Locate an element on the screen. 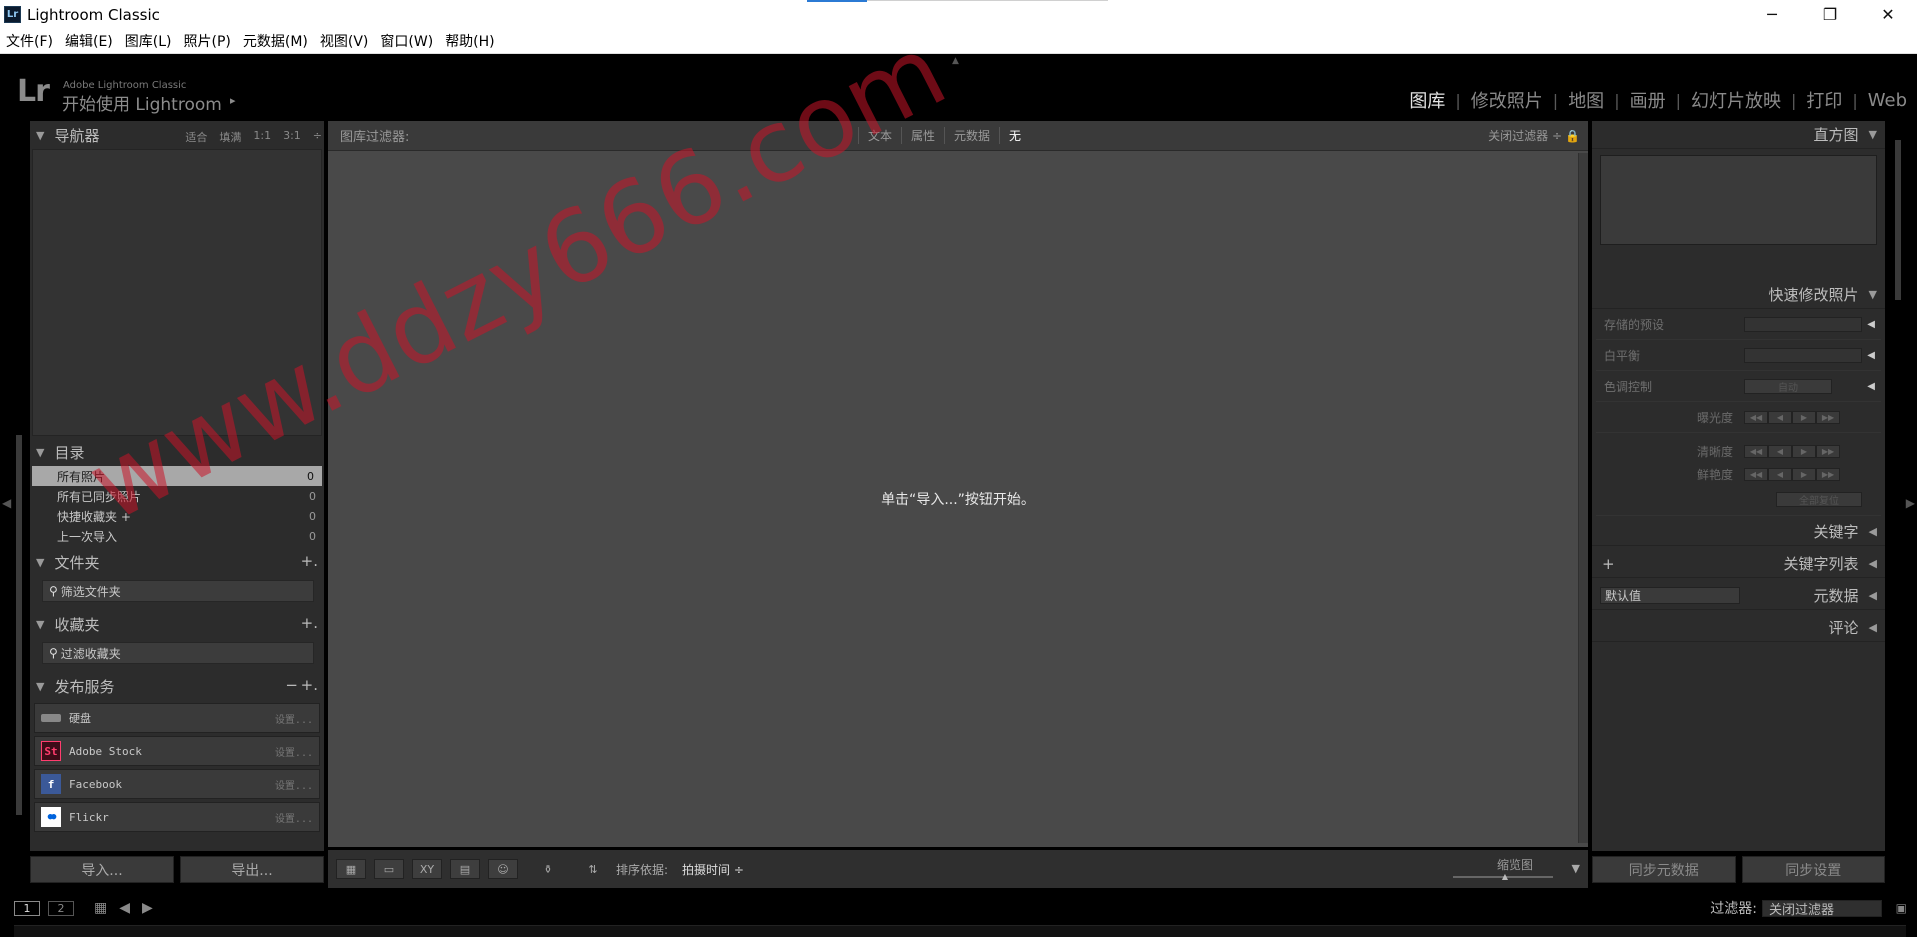 The width and height of the screenshot is (1917, 937). slider-knob-icon: ▲ is located at coordinates (1505, 876).